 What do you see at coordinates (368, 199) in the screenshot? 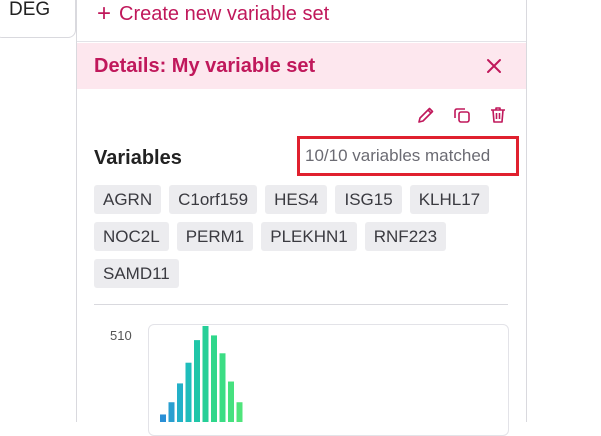
I see `variable-chip: ISG15` at bounding box center [368, 199].